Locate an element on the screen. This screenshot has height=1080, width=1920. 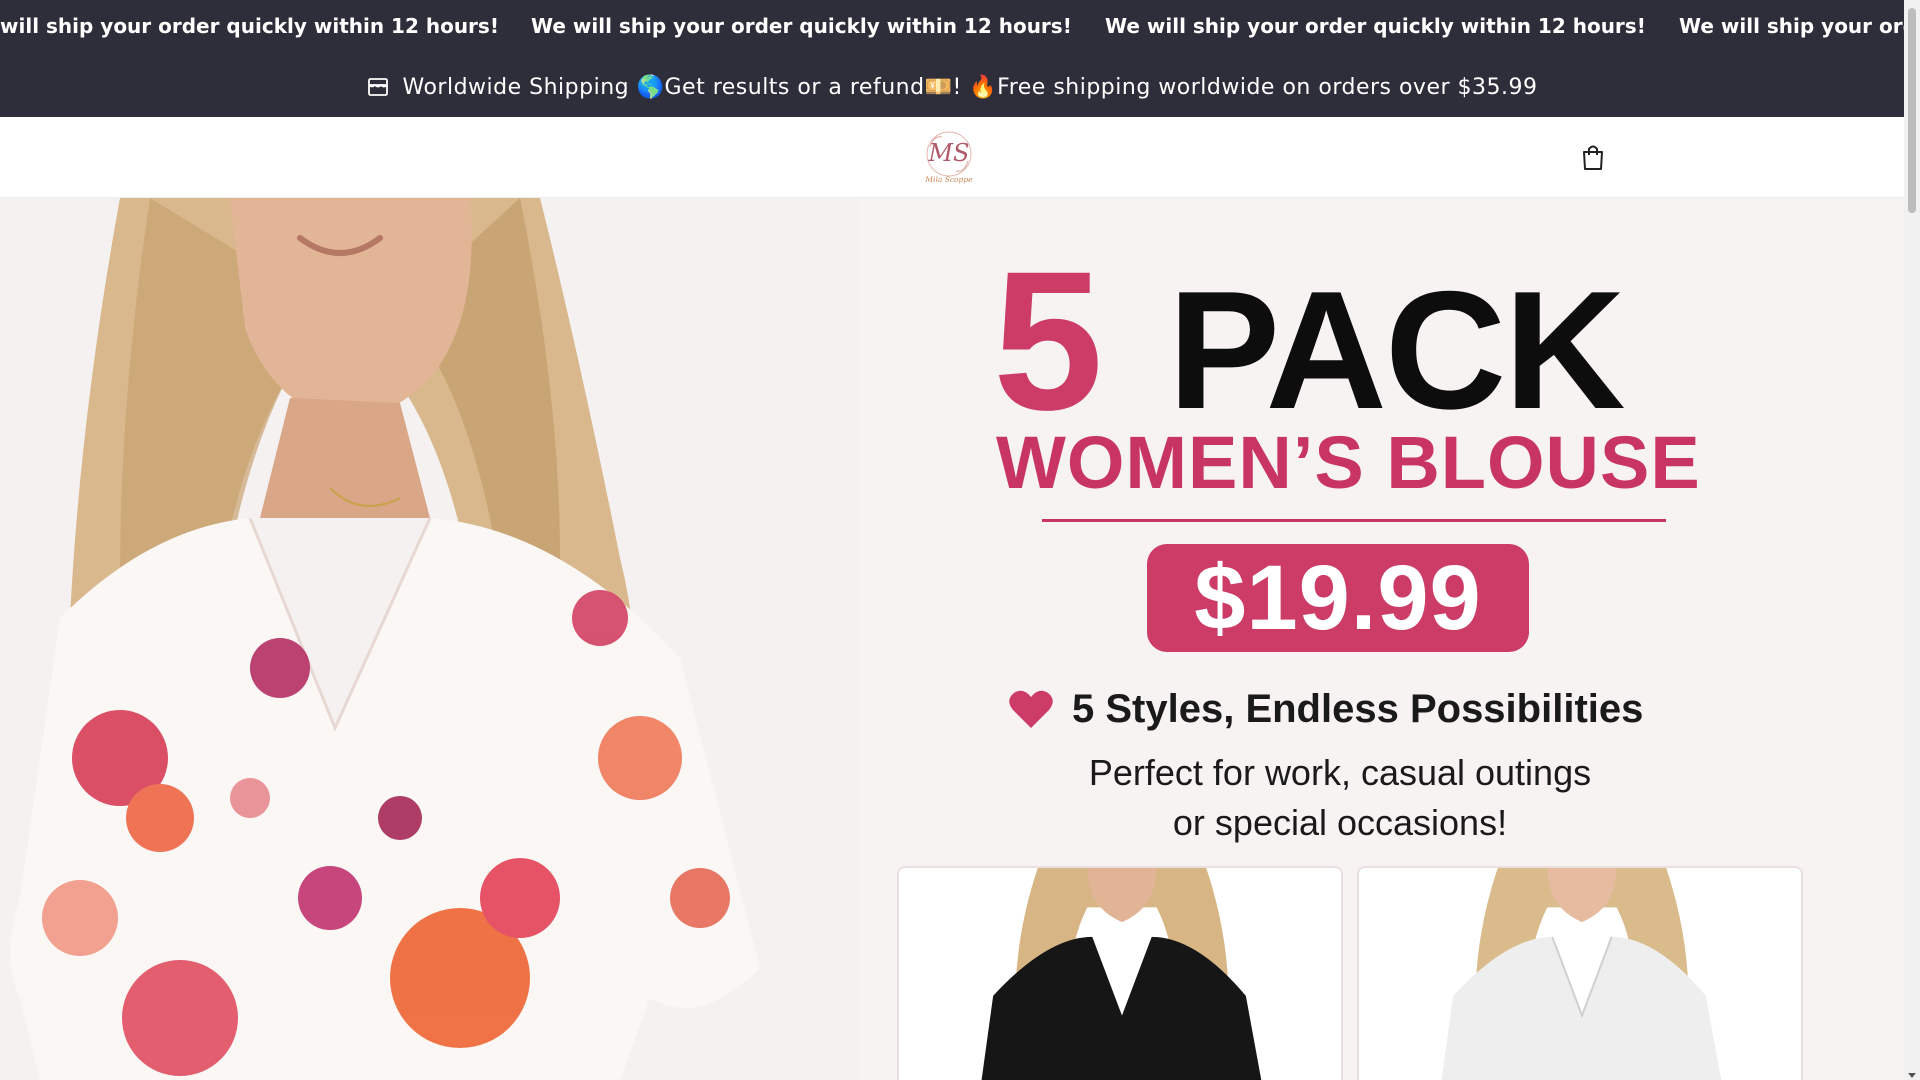
price-text: $19.99 is located at coordinates (1338, 598).